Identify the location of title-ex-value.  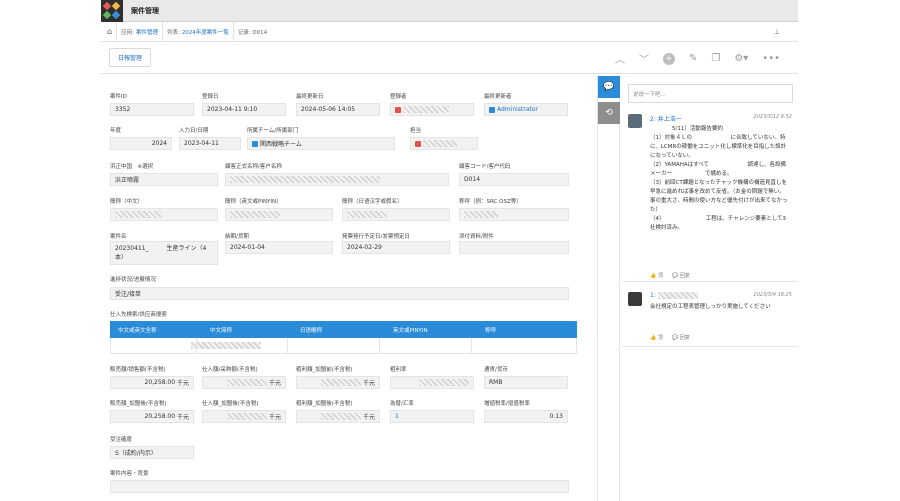
(514, 214).